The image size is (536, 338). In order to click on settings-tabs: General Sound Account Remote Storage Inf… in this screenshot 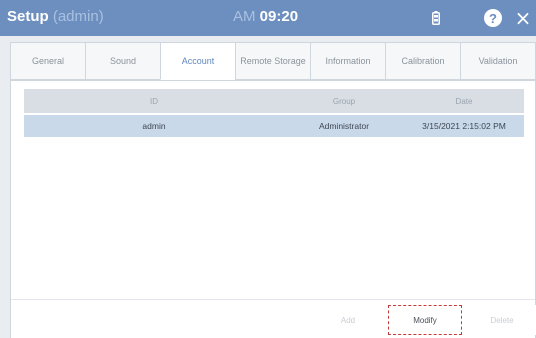, I will do `click(273, 61)`.